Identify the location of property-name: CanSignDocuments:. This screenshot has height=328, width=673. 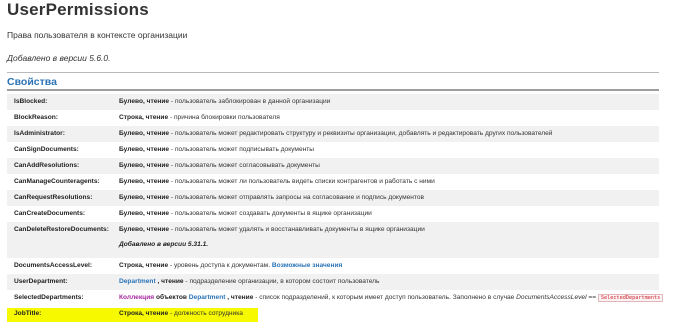
(46, 149).